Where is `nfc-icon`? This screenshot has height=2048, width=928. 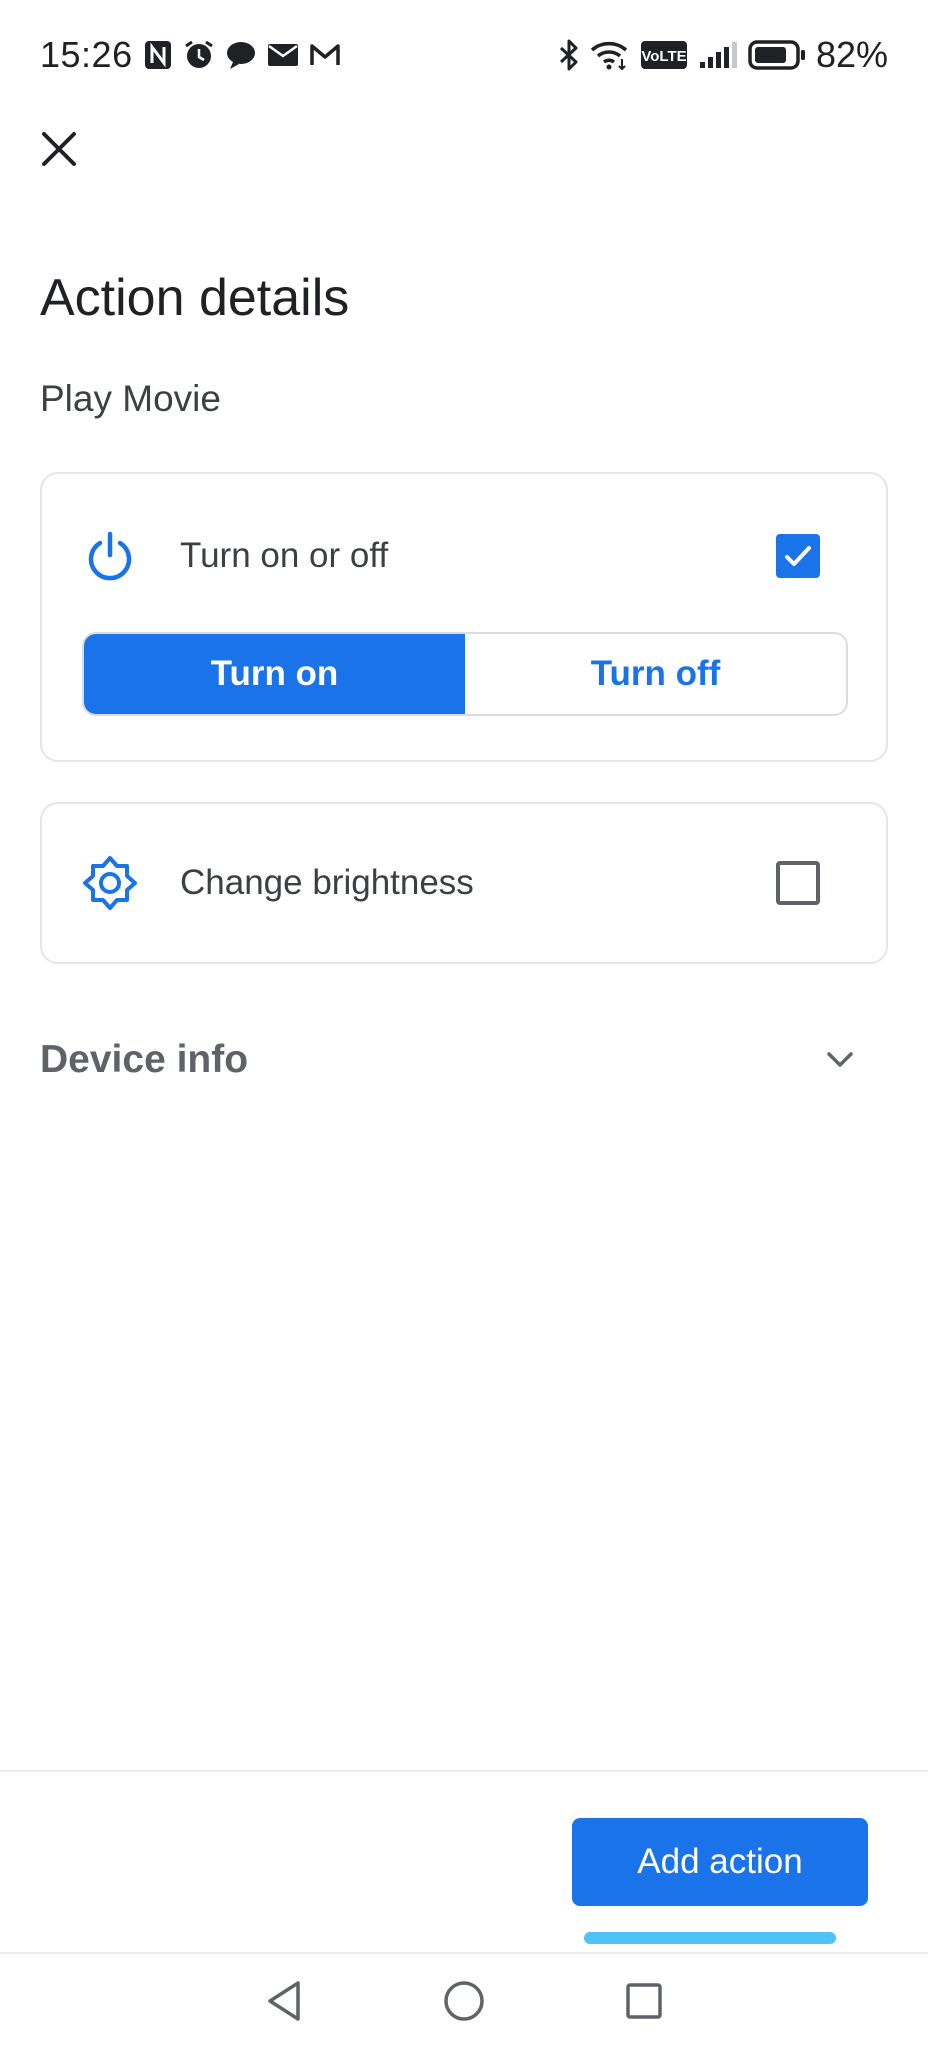 nfc-icon is located at coordinates (158, 55).